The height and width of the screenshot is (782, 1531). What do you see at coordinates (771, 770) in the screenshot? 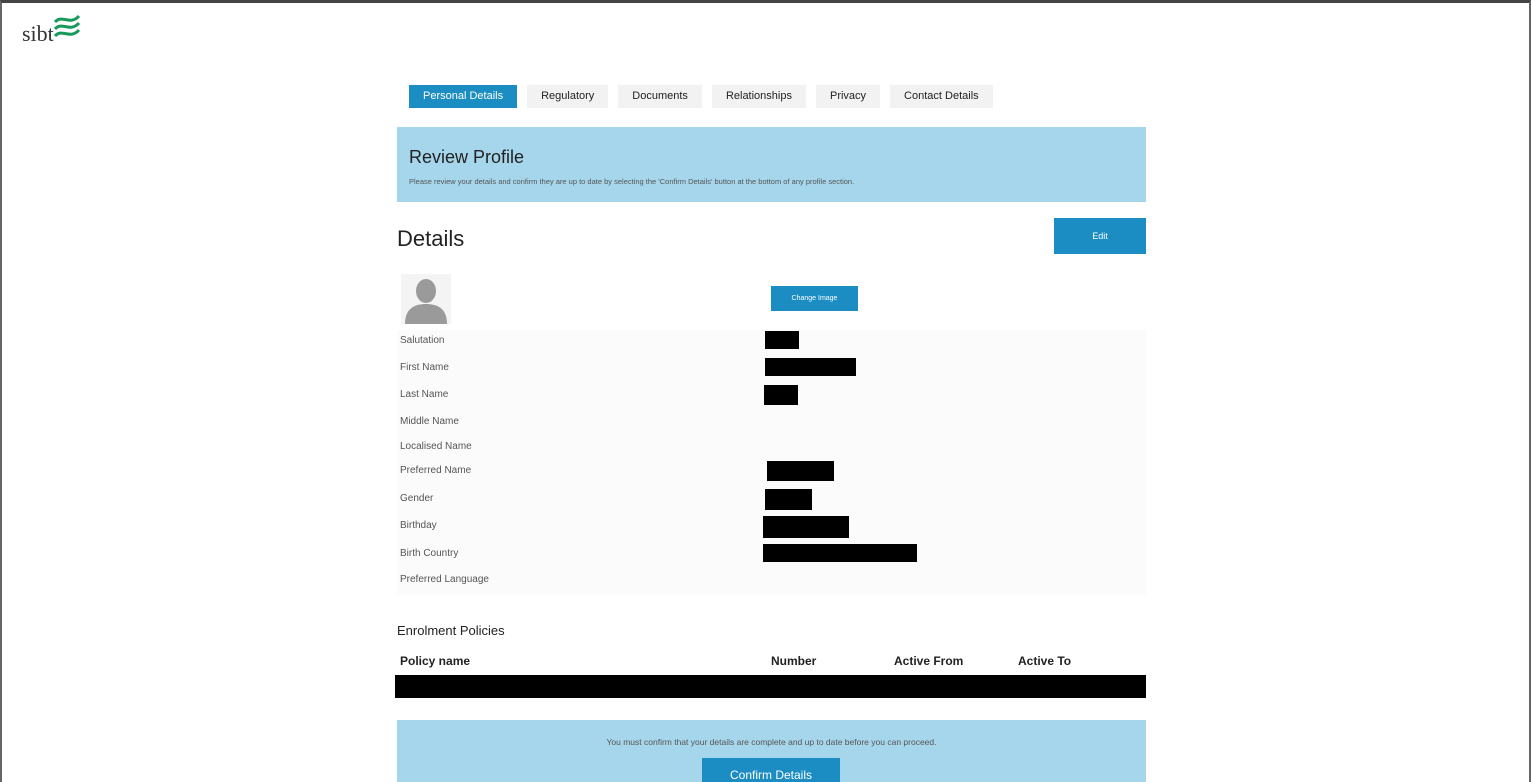
I see `confirm-details-button: Confirm Details` at bounding box center [771, 770].